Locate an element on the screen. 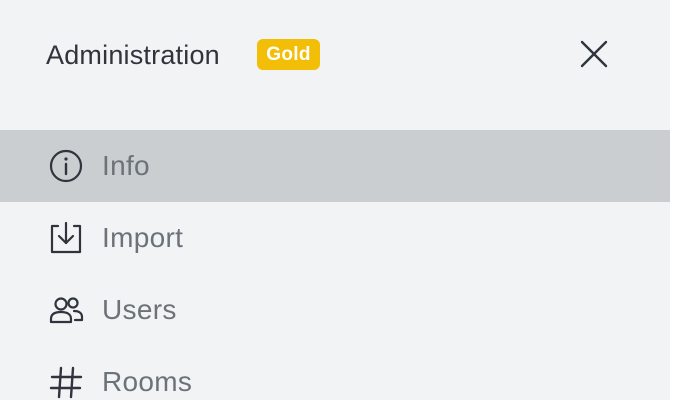 The height and width of the screenshot is (400, 674). import-icon is located at coordinates (66, 237).